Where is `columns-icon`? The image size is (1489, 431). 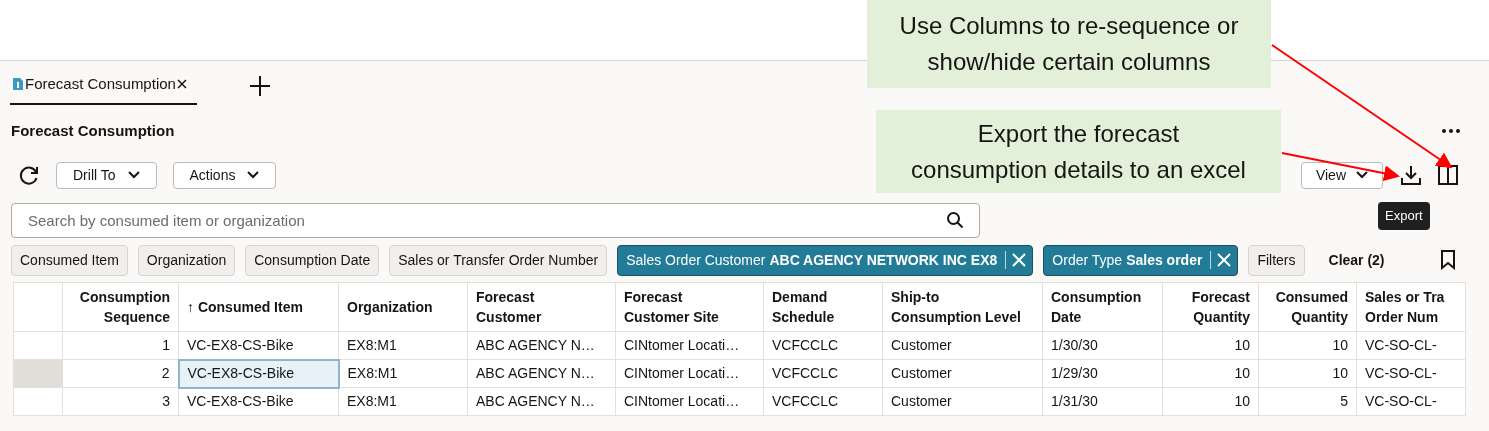
columns-icon is located at coordinates (1448, 175).